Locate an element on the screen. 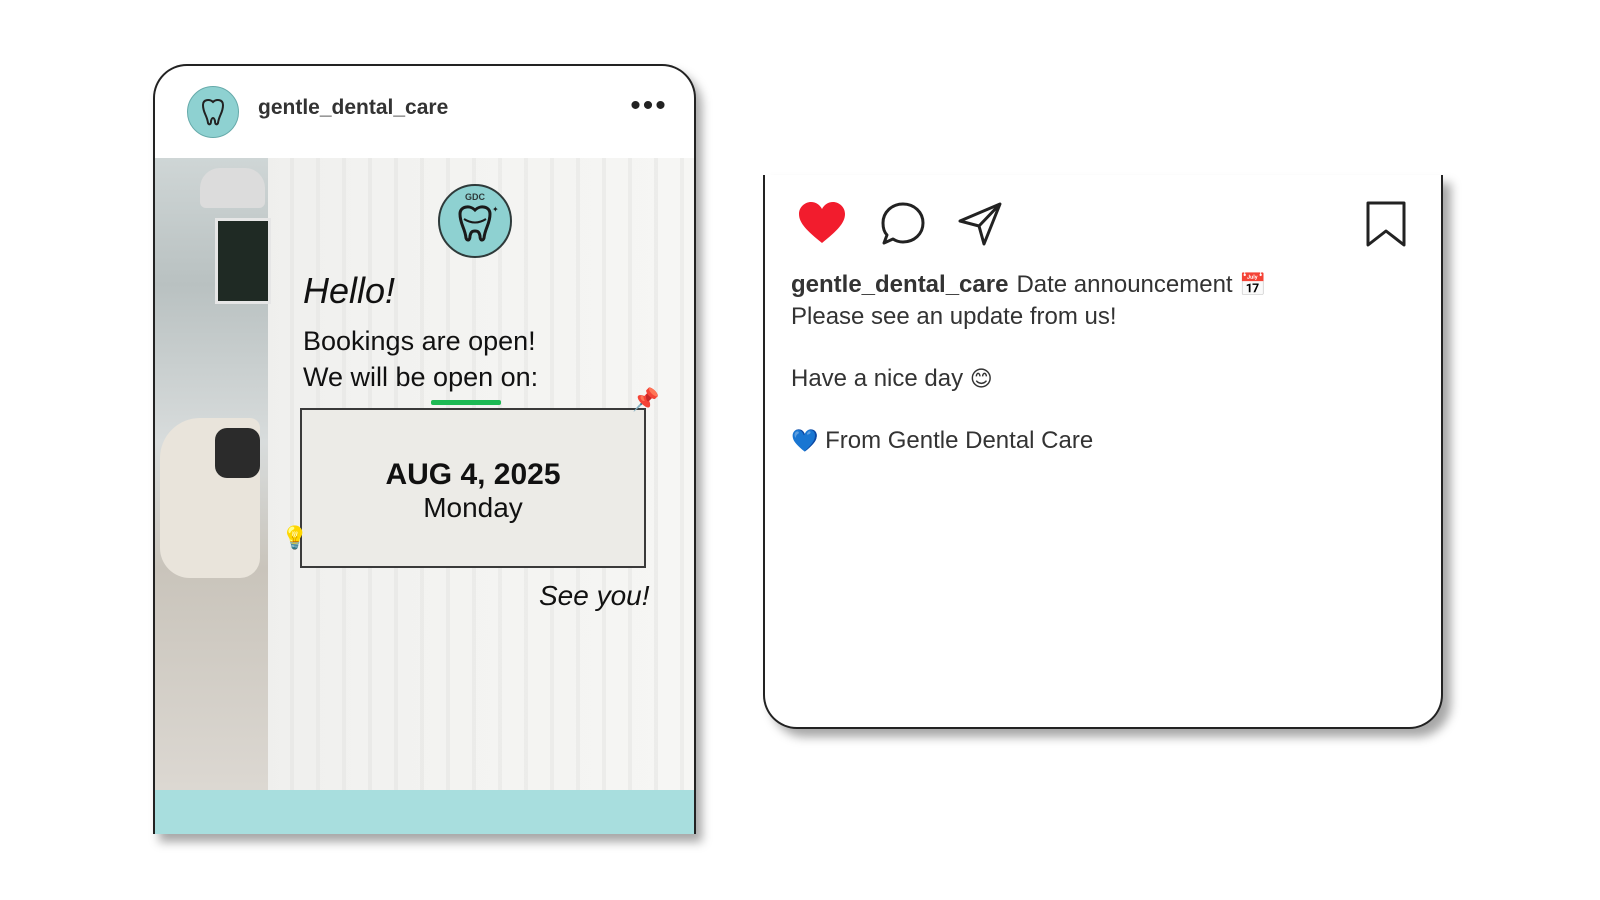  bookmark-icon is located at coordinates (1386, 224).